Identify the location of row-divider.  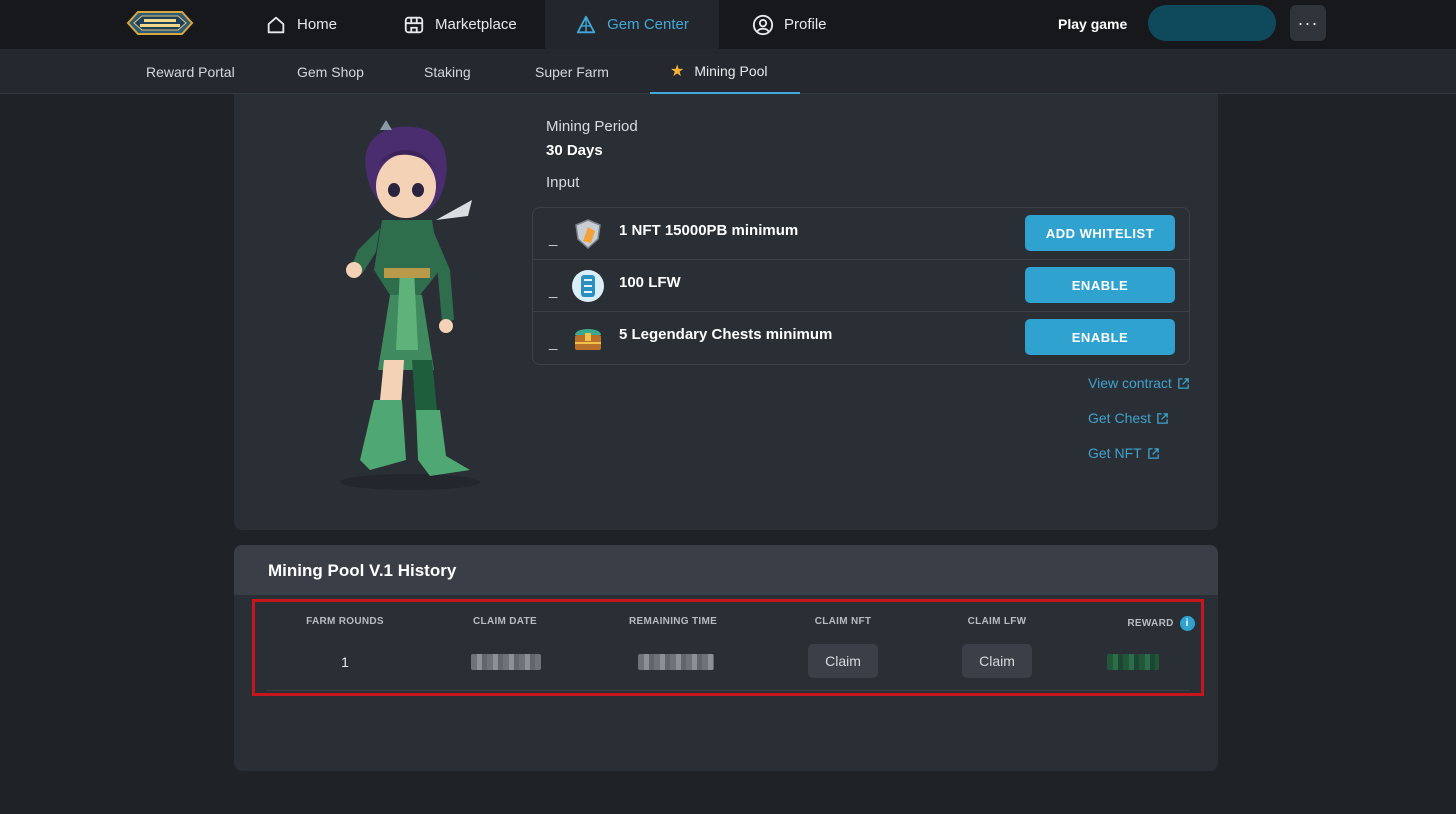
(728, 690).